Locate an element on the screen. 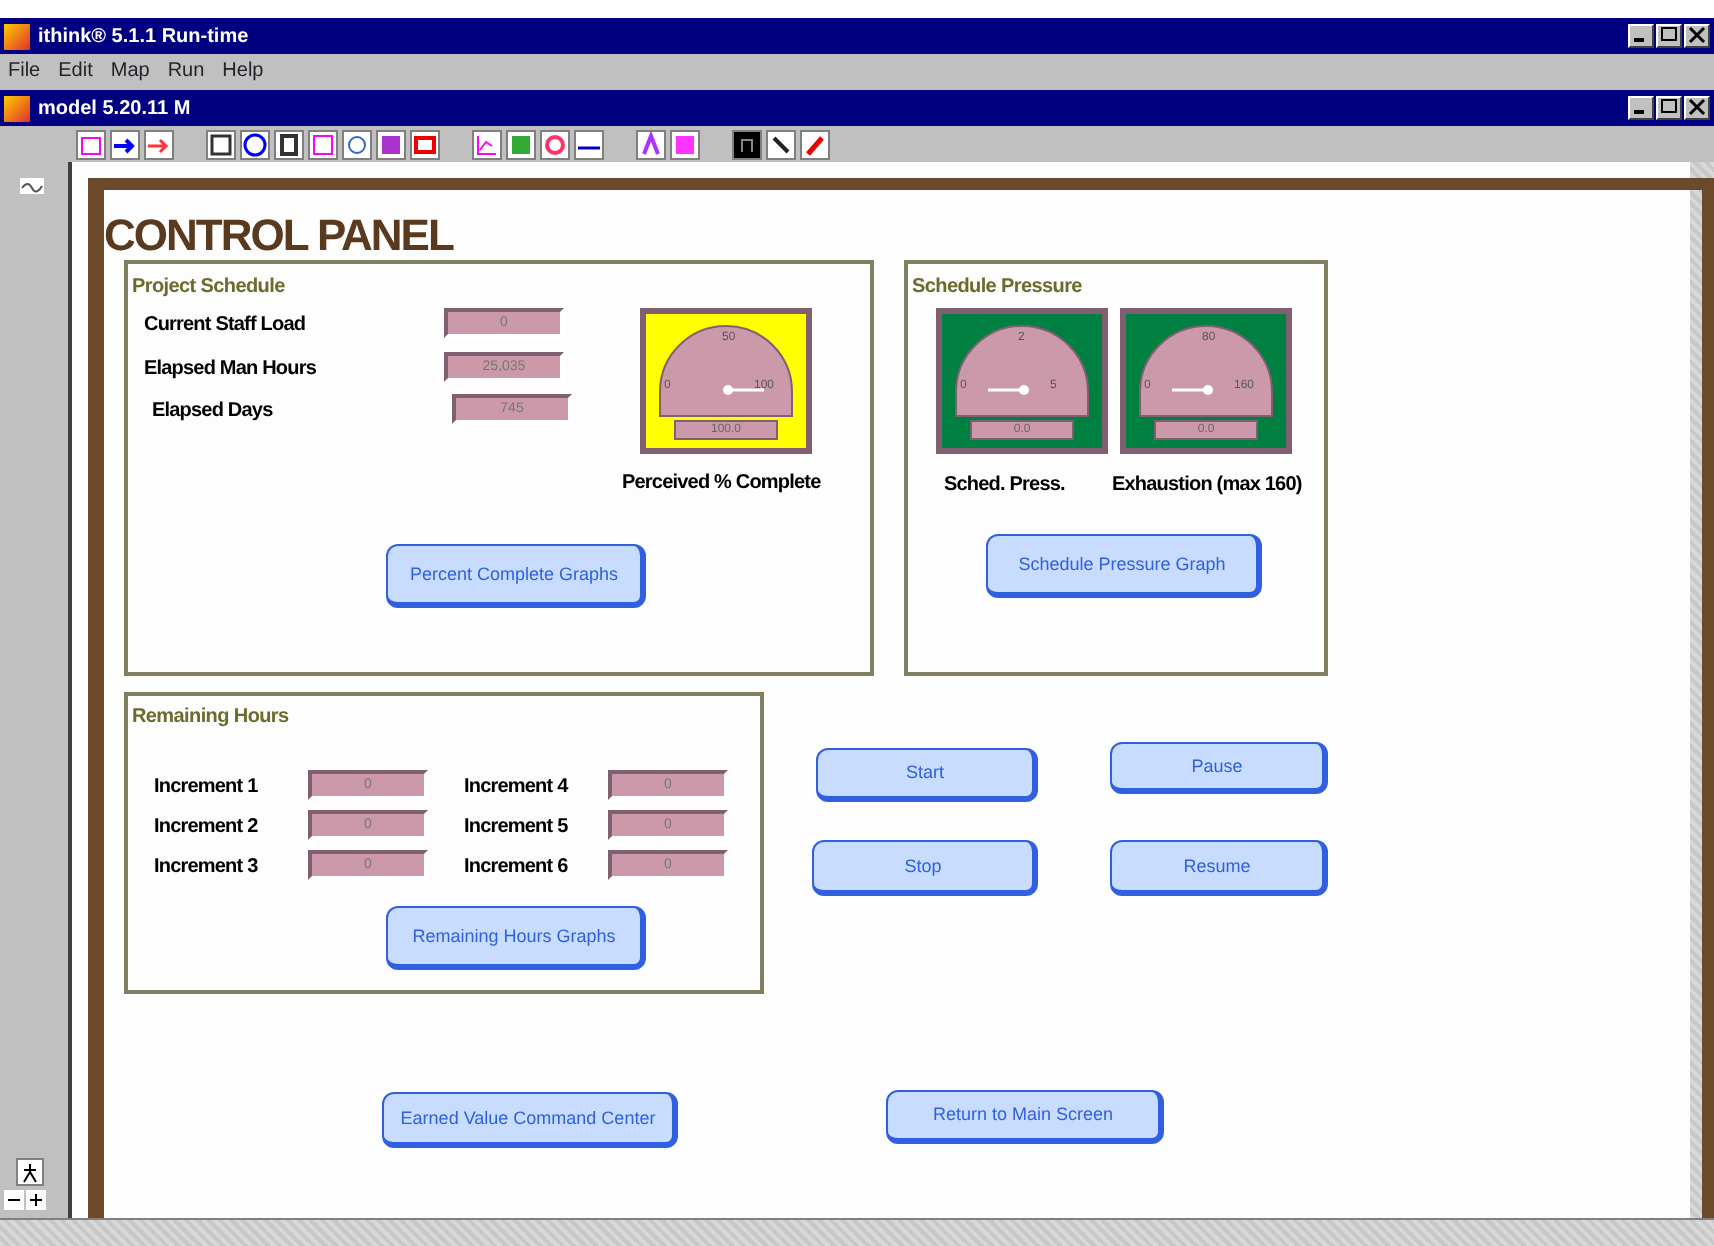 Image resolution: width=1714 pixels, height=1246 pixels. panel-button: Remaining Hours Graphs is located at coordinates (516, 938).